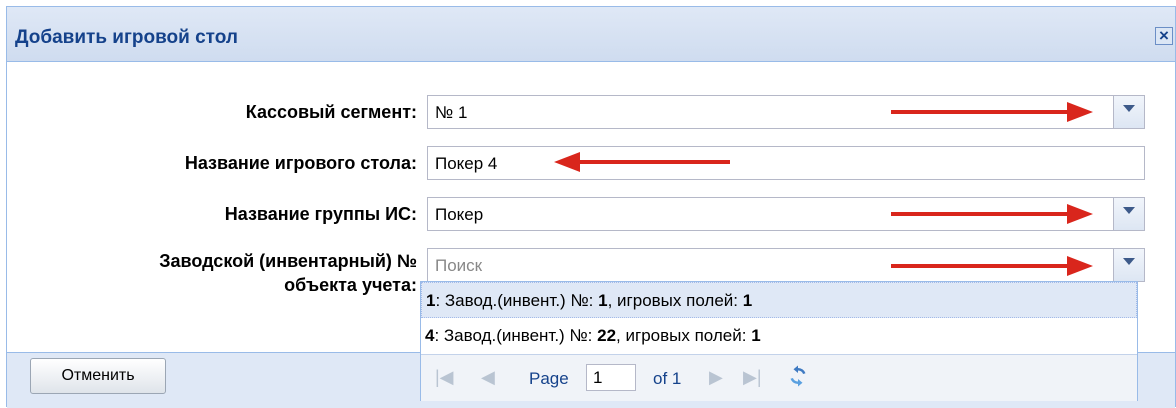  Describe the element at coordinates (603, 300) in the screenshot. I see `item-serial: 1` at that location.